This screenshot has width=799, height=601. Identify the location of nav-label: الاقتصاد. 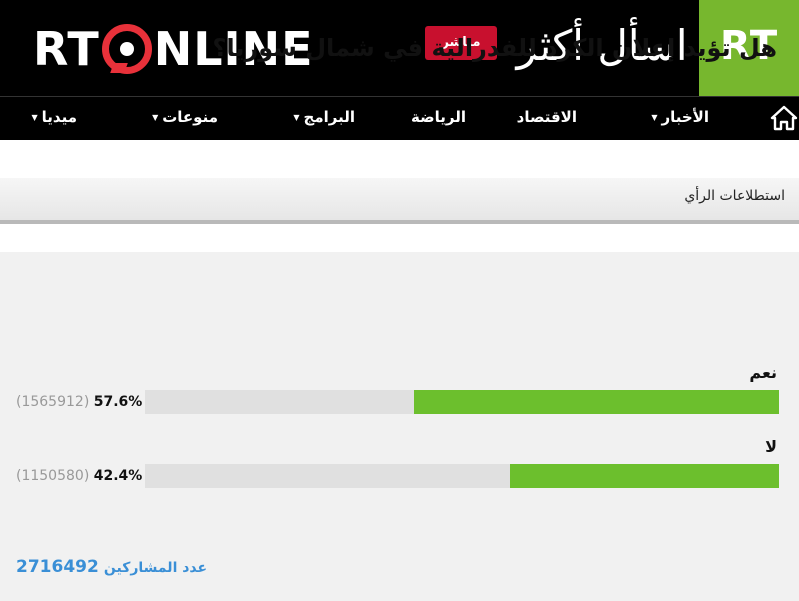
(546, 117).